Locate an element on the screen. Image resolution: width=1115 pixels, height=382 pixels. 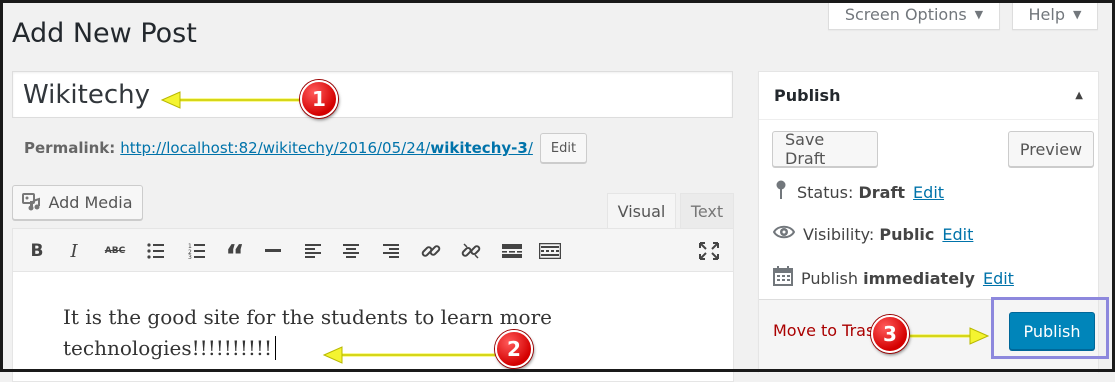
content-line-2: technologies!!!!!!!!!! is located at coordinates (373, 348).